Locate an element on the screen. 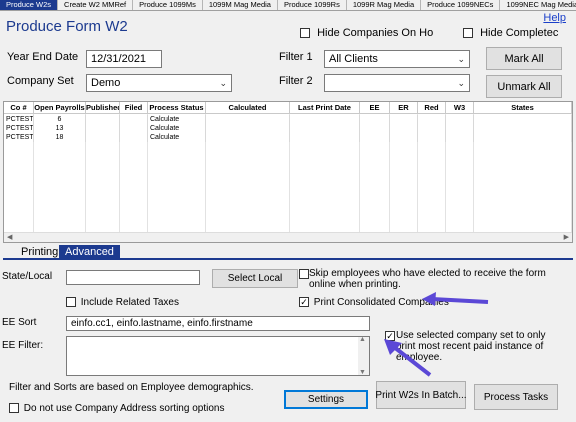 Image resolution: width=576 pixels, height=422 pixels. grid-column-header: Filed is located at coordinates (134, 107).